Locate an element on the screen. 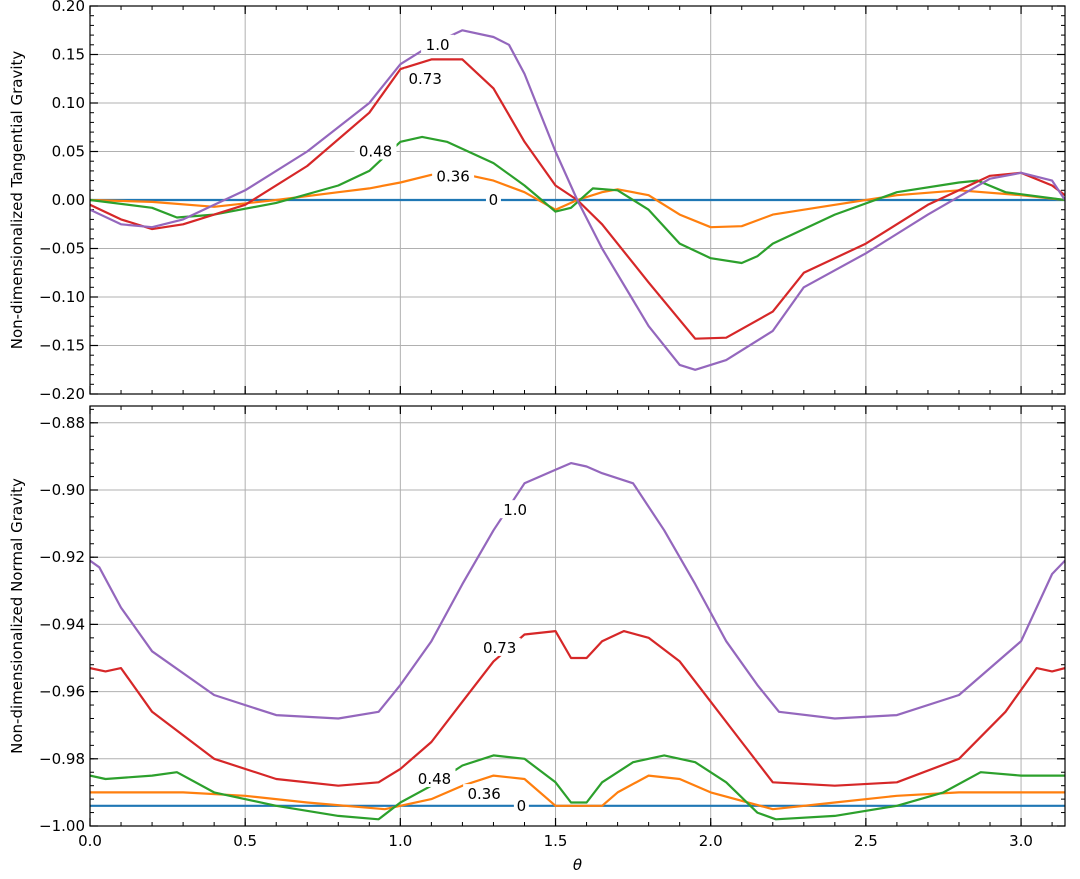 The image size is (1080, 879). y-tick-label: −0.94 is located at coordinates (62, 624).